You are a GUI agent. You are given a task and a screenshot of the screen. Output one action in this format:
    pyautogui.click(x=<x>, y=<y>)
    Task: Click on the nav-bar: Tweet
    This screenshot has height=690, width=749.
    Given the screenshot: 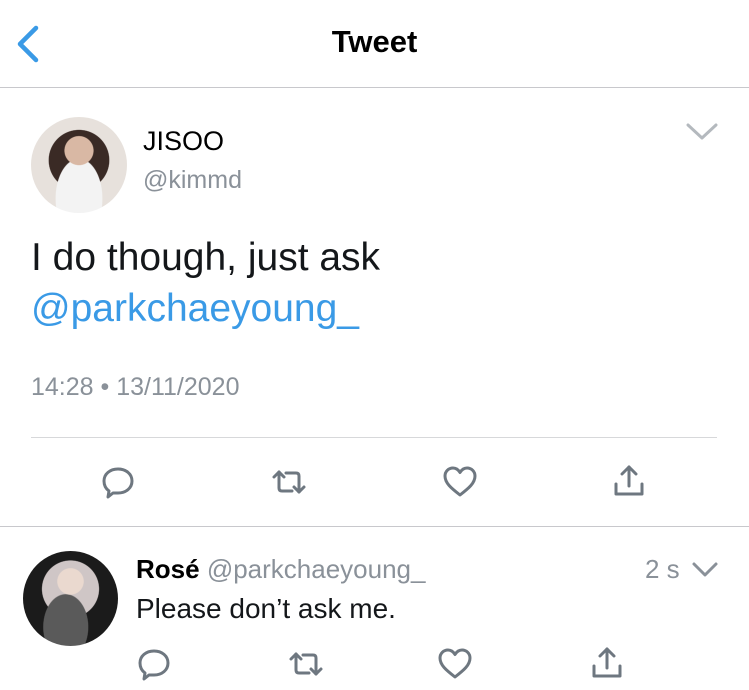 What is the action you would take?
    pyautogui.click(x=374, y=44)
    